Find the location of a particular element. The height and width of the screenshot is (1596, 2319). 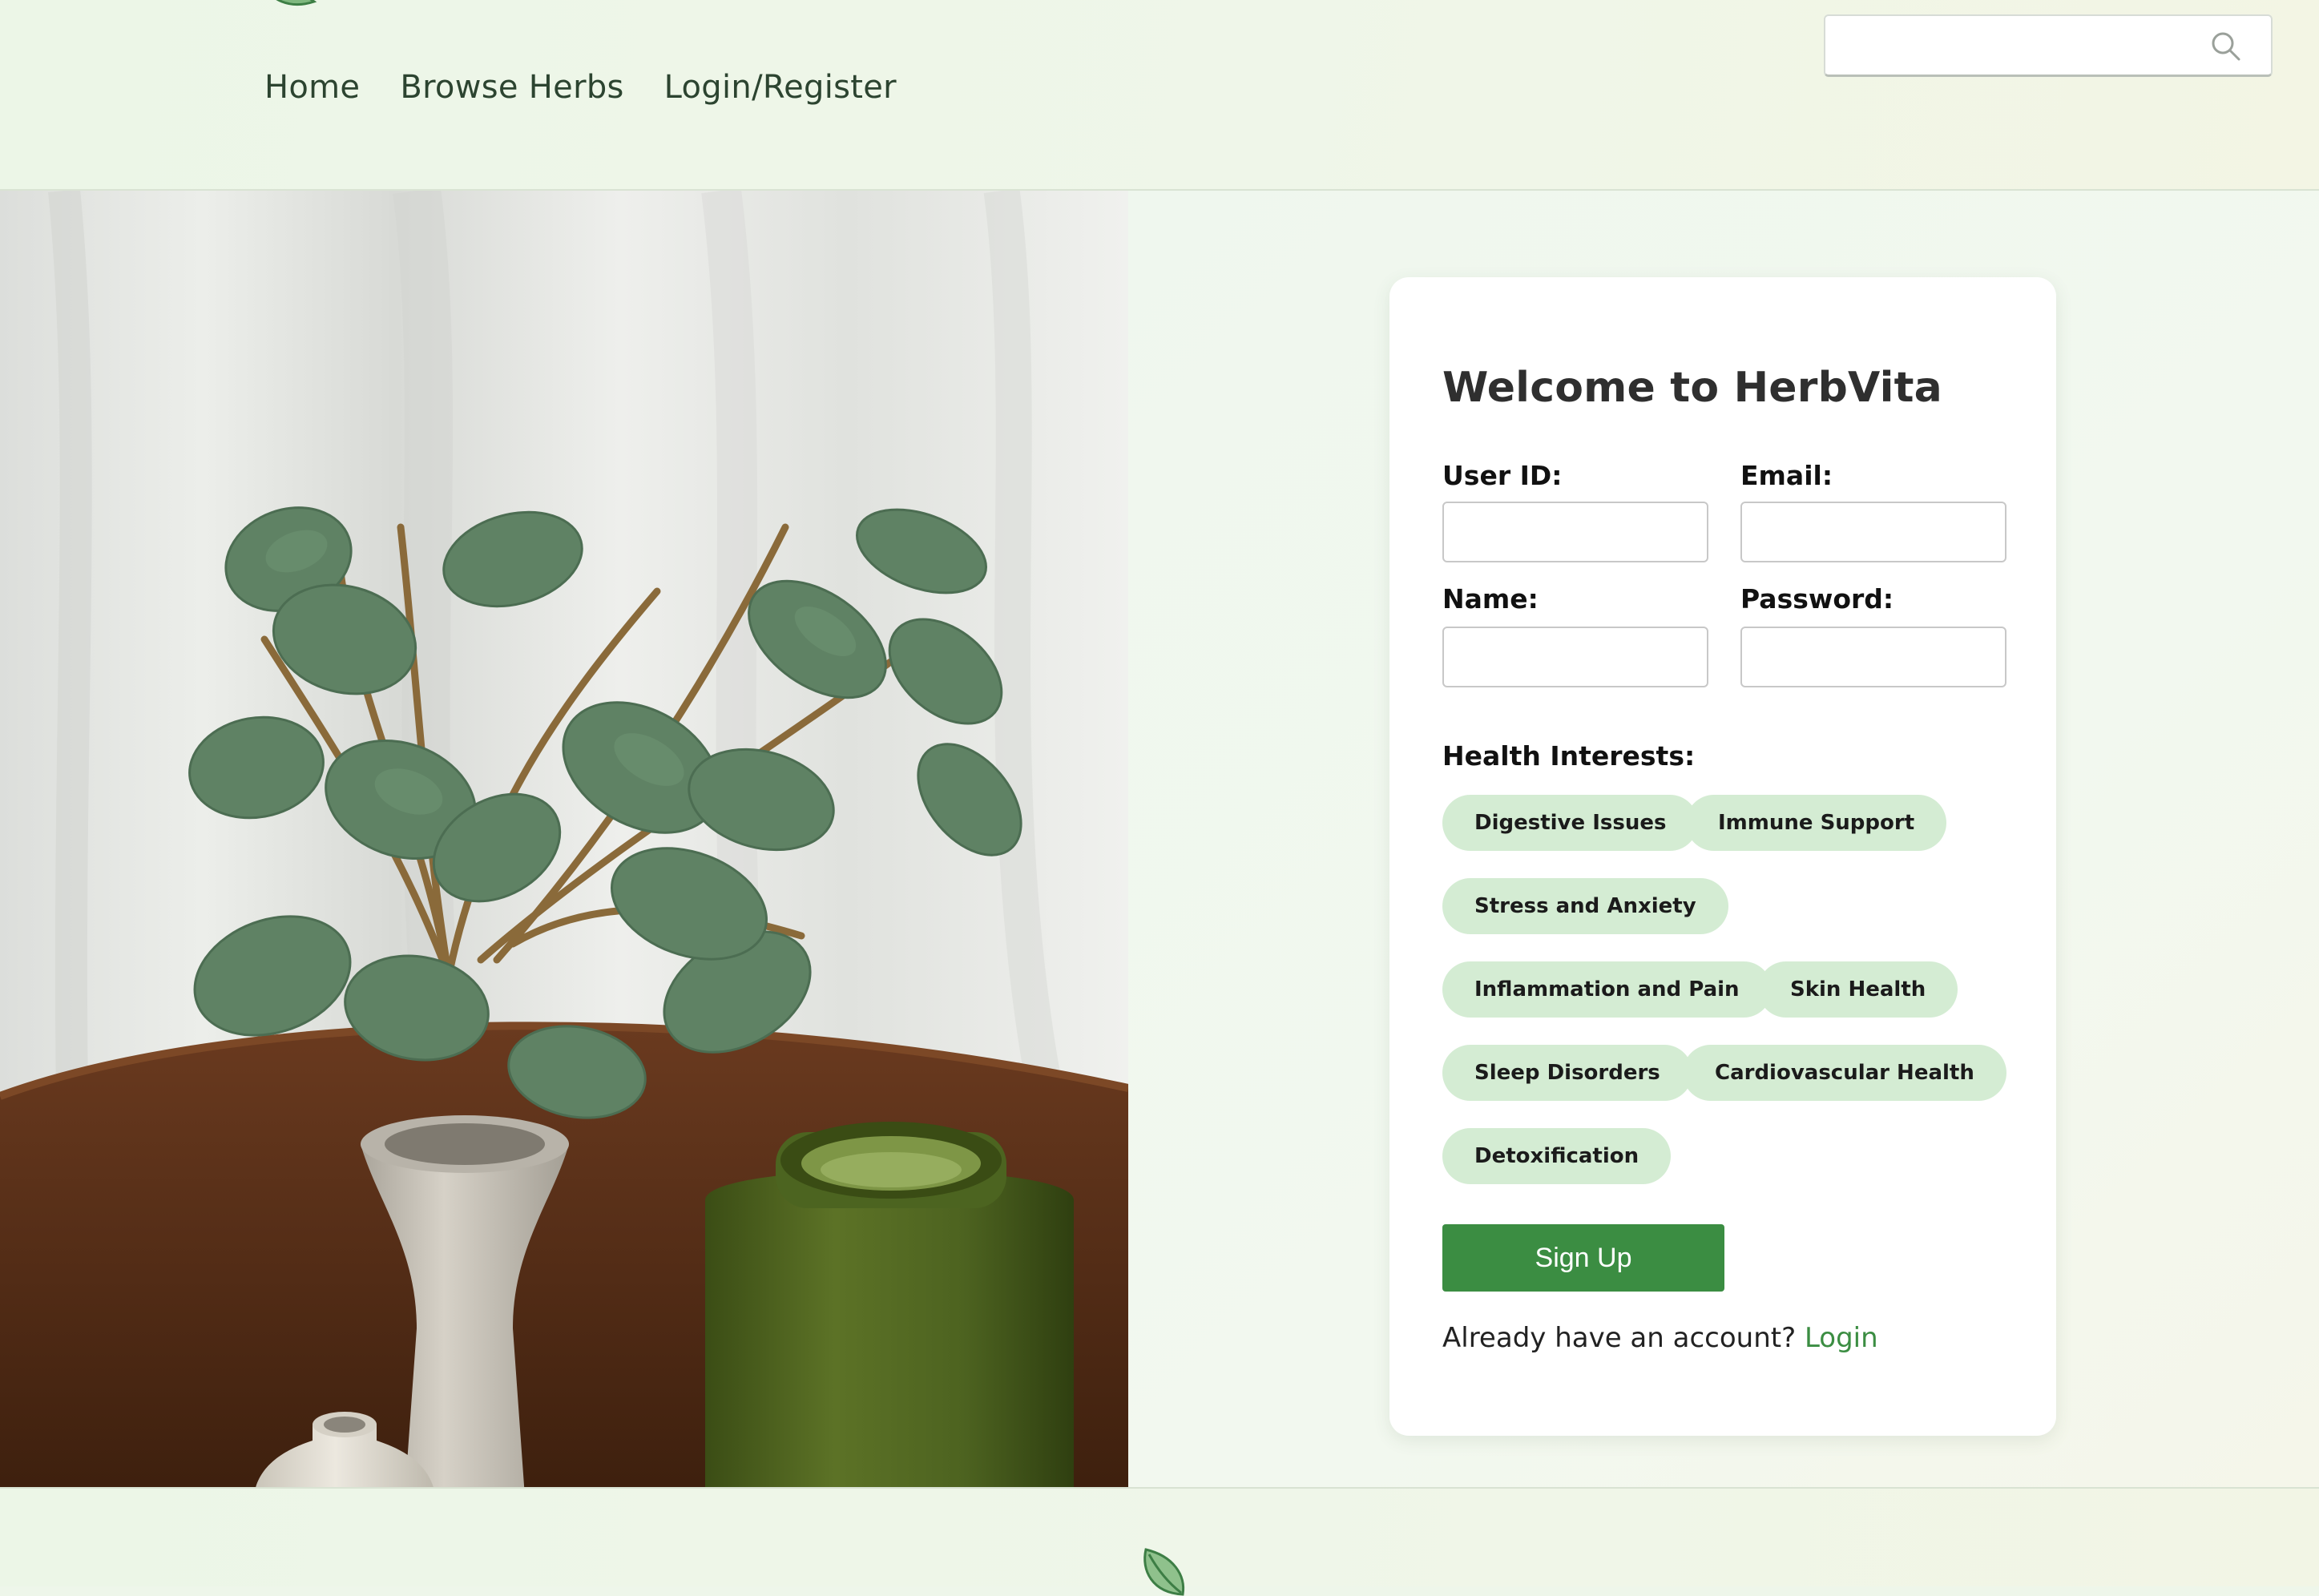

login-prompt: Already have an account? Login is located at coordinates (1660, 1338).